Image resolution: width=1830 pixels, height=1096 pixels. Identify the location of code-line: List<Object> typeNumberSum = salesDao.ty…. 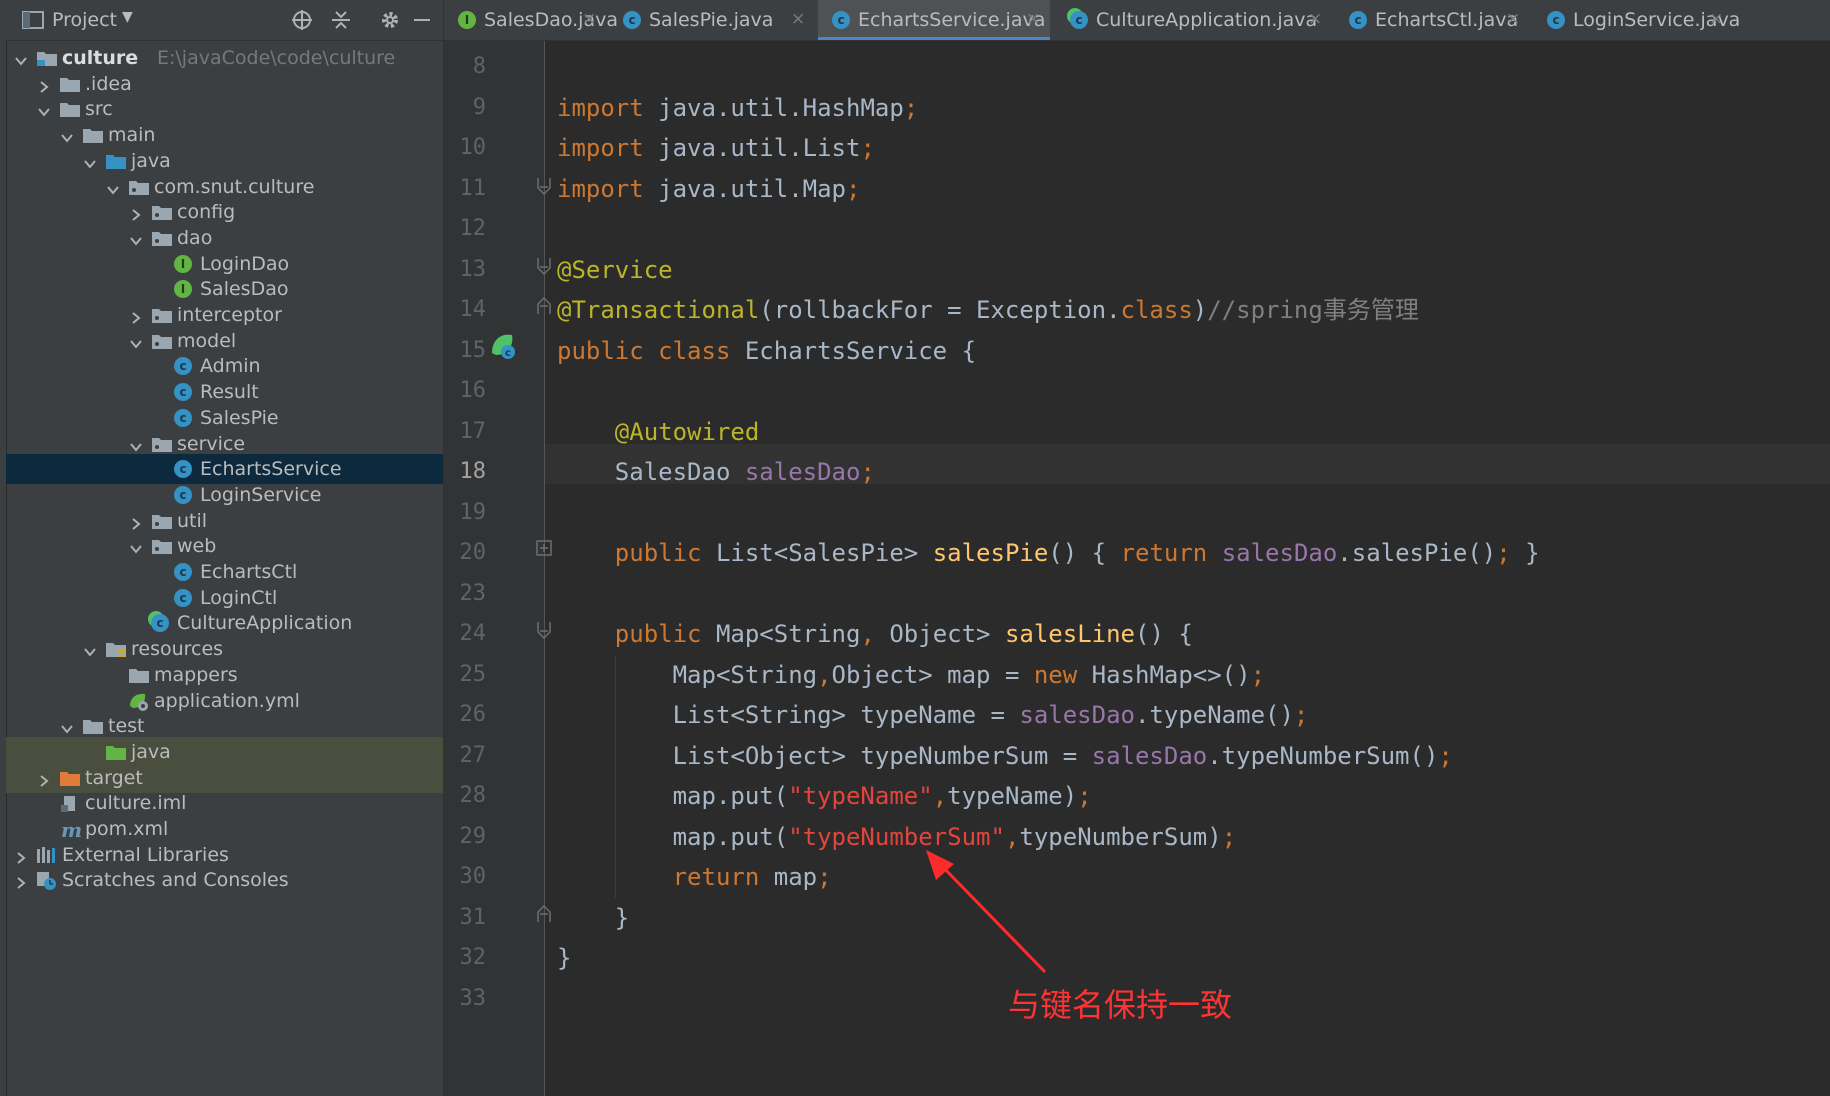
(1005, 756).